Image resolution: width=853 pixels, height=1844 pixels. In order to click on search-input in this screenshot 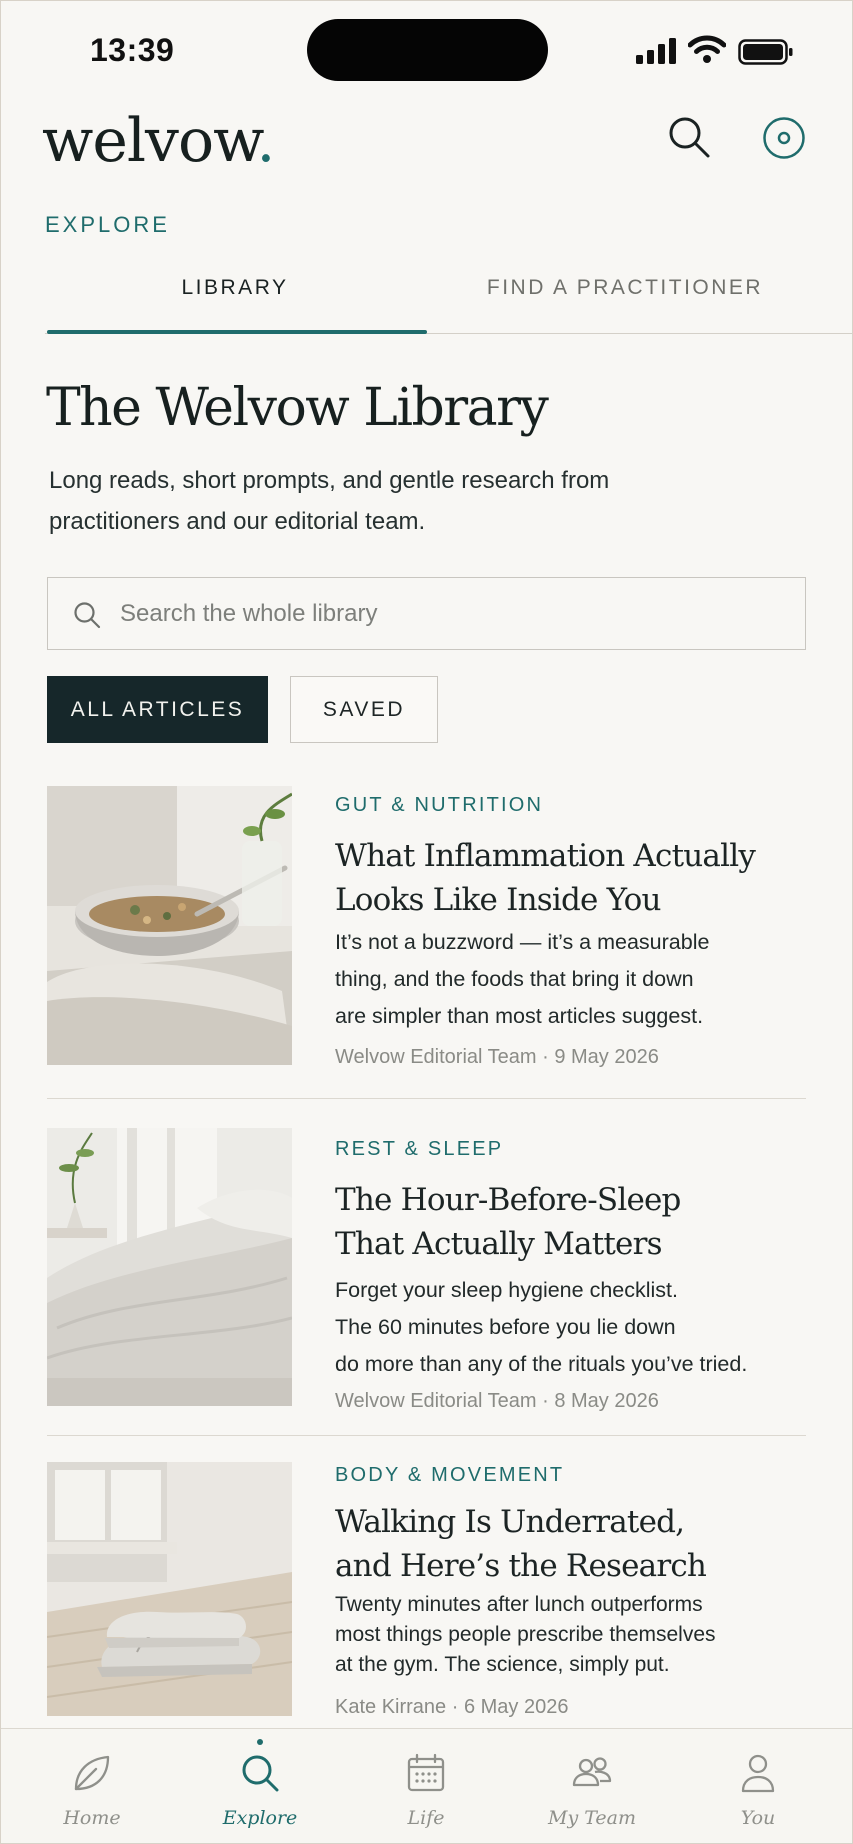, I will do `click(450, 614)`.